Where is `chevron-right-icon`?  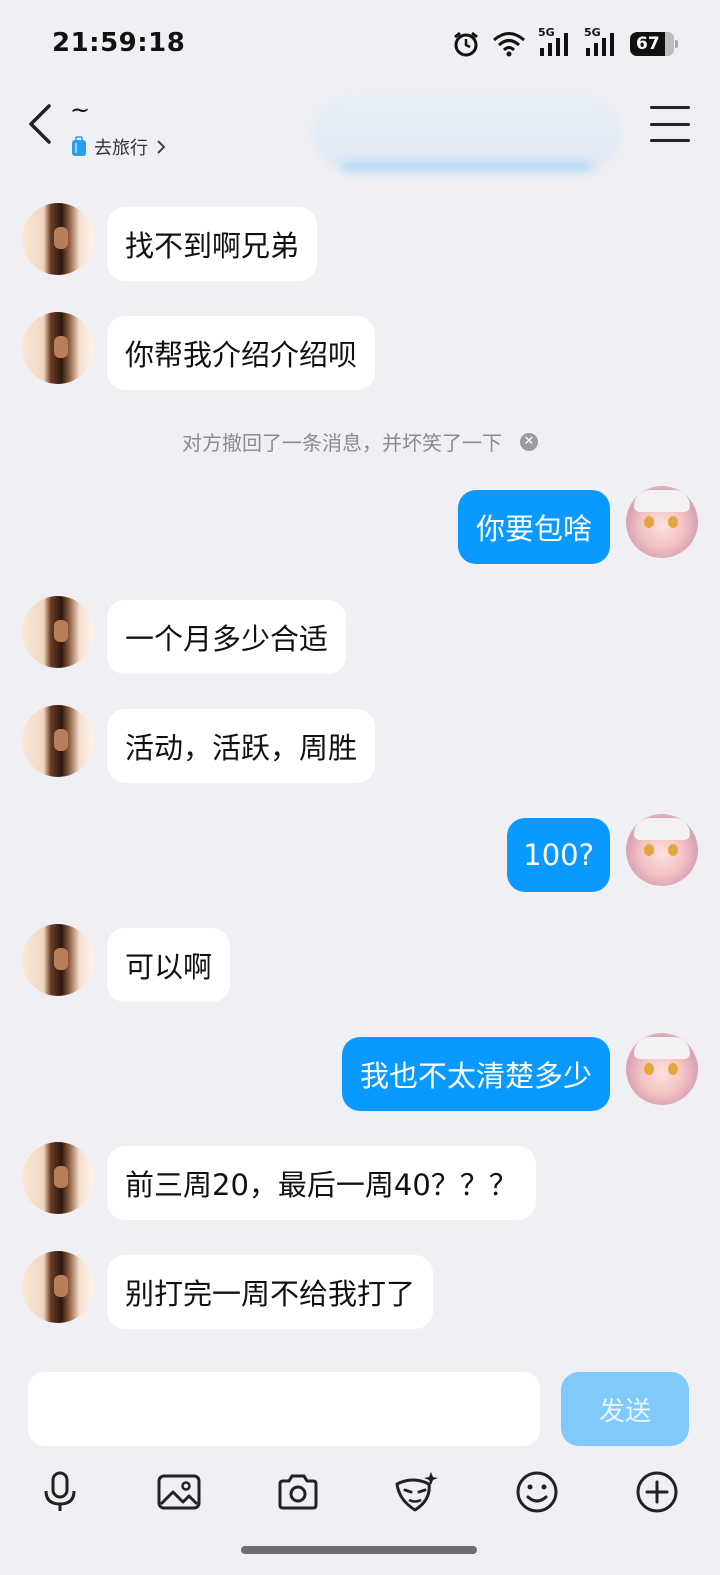
chevron-right-icon is located at coordinates (161, 147).